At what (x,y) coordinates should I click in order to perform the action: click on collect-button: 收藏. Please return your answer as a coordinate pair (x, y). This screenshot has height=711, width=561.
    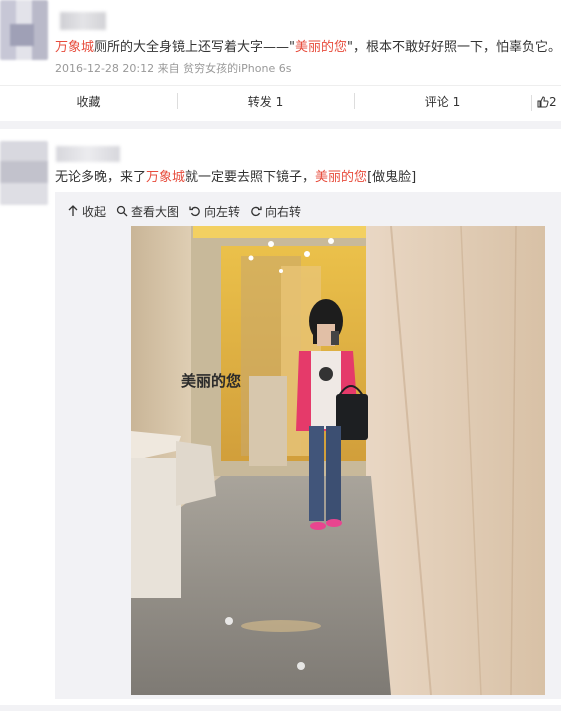
    Looking at the image, I should click on (88, 101).